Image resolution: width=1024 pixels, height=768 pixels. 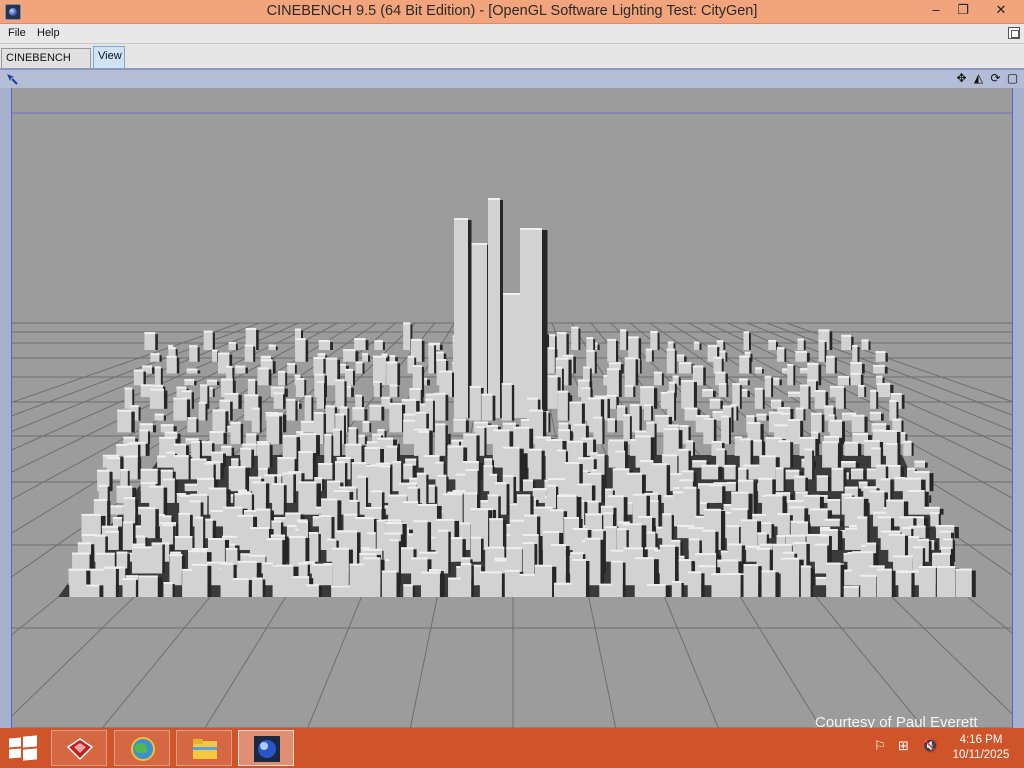 I want to click on clock-time: 4:16 PM, so click(x=981, y=740).